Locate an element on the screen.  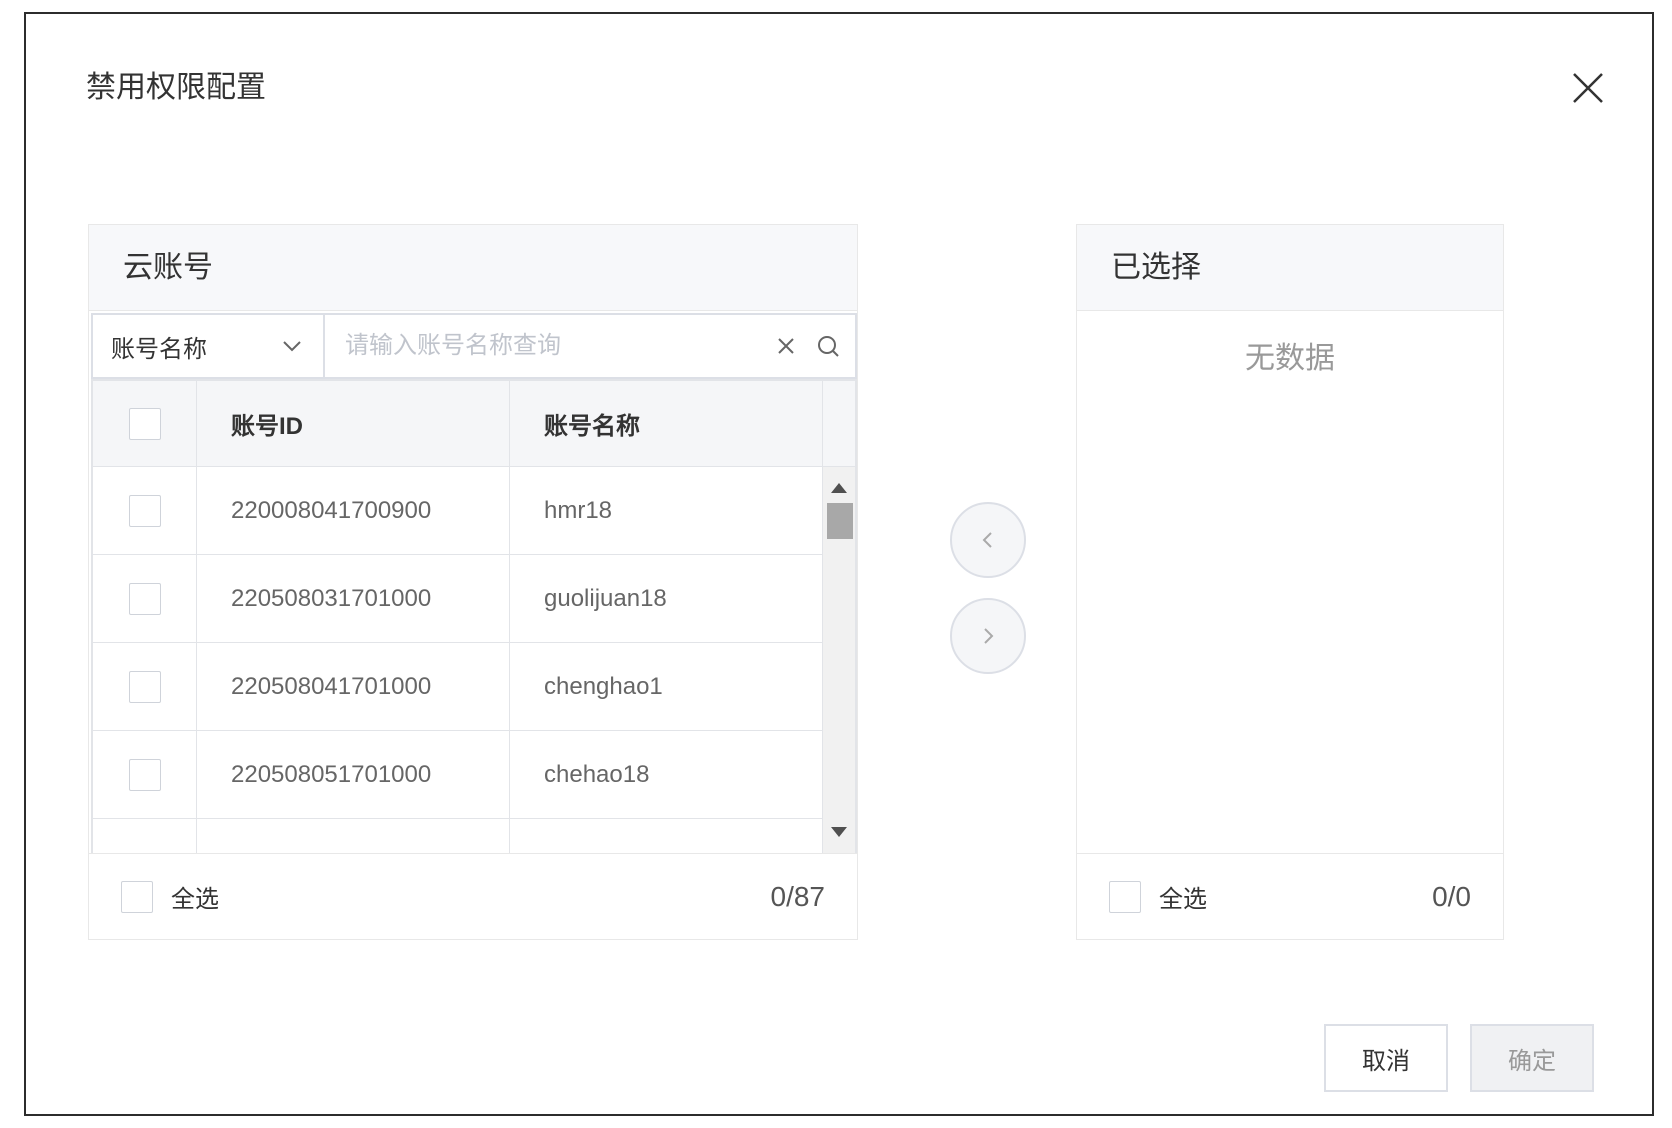
account-id-cell: 220508041701000 is located at coordinates (353, 686).